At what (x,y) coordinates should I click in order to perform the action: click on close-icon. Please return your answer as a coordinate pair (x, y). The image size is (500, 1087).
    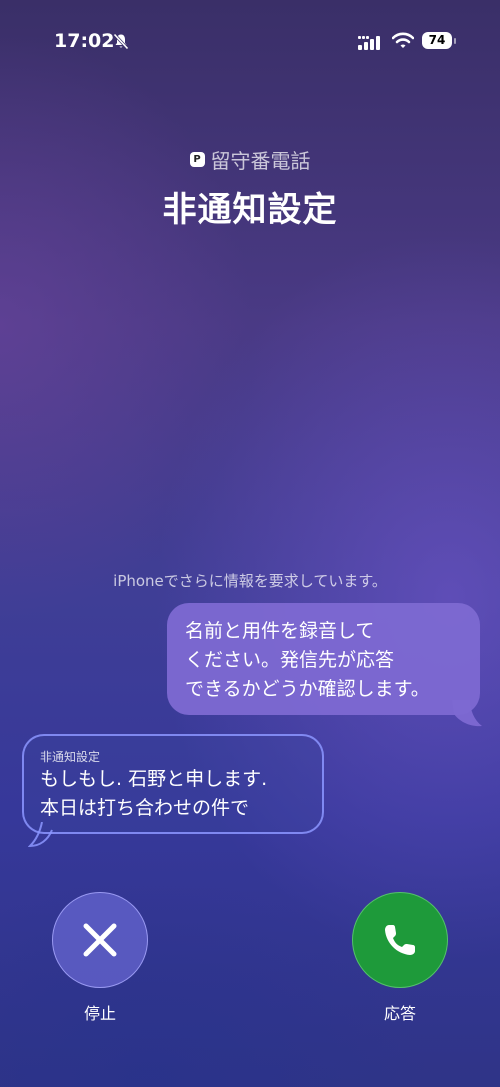
    Looking at the image, I should click on (100, 940).